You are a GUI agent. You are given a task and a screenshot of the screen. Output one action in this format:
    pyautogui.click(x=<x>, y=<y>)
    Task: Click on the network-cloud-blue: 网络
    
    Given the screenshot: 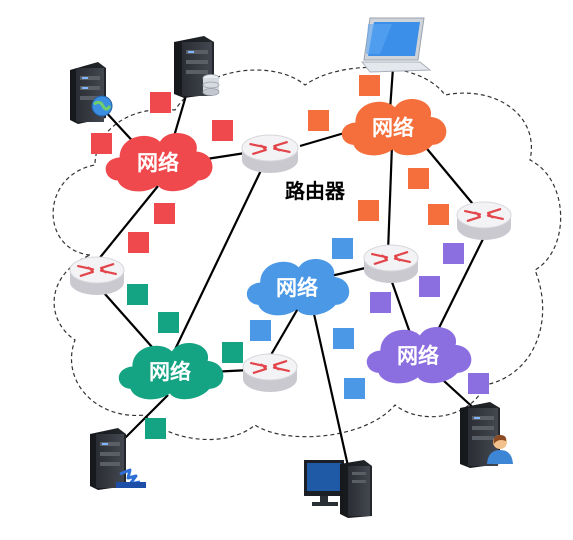 What is the action you would take?
    pyautogui.click(x=298, y=287)
    